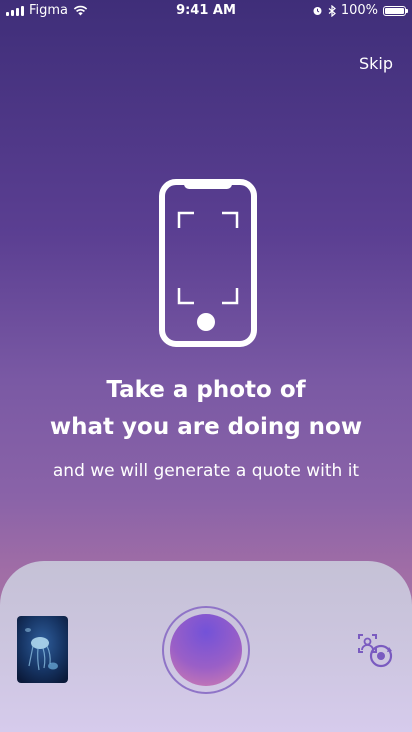 The width and height of the screenshot is (412, 732). I want to click on title-line-2: what you are doing now, so click(206, 427).